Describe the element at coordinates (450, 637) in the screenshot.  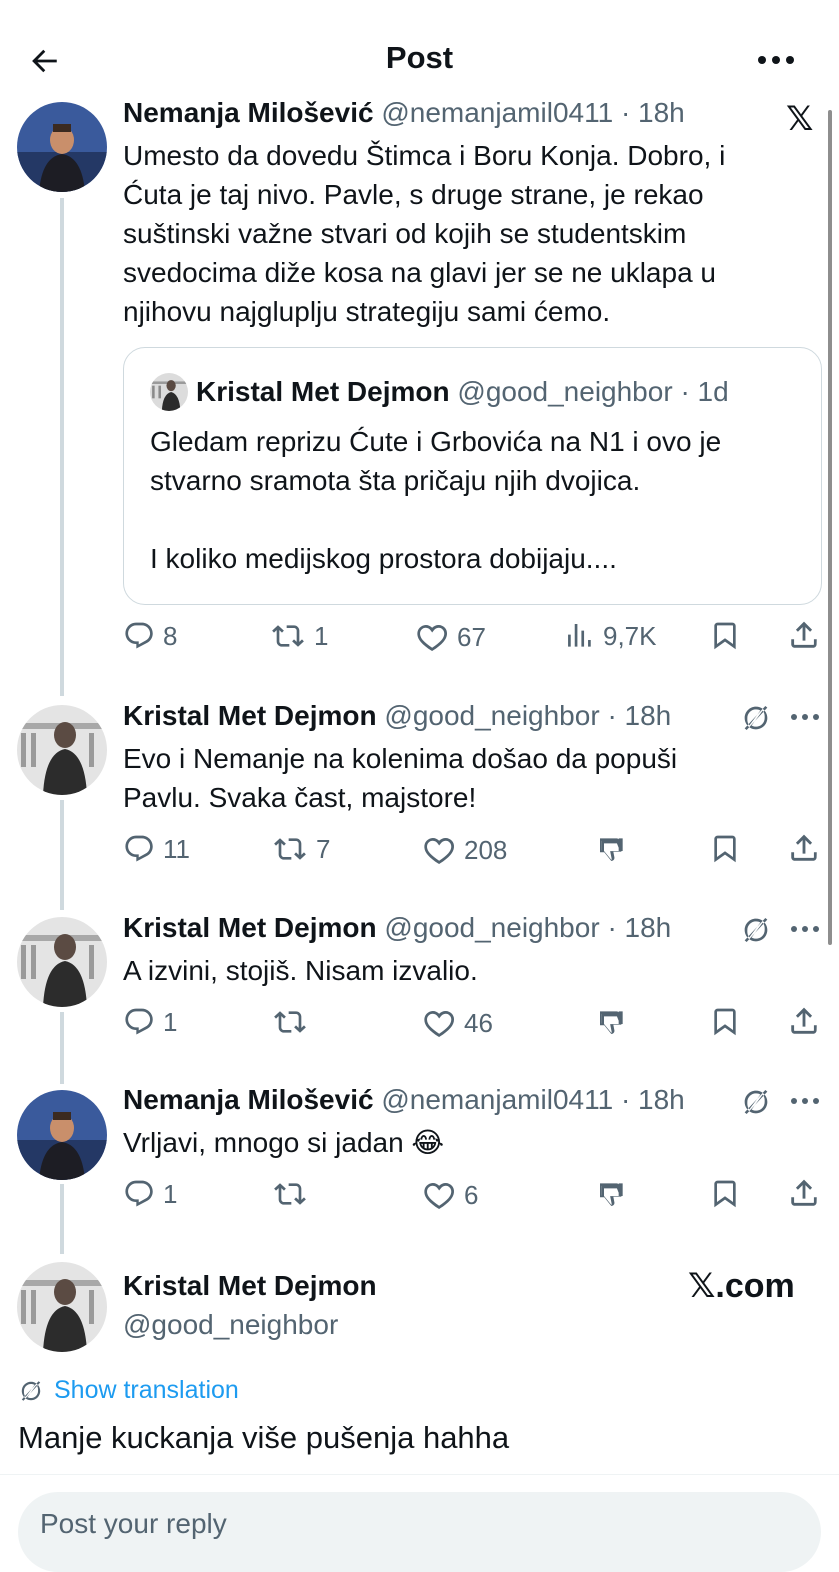
I see `like-button: 67` at that location.